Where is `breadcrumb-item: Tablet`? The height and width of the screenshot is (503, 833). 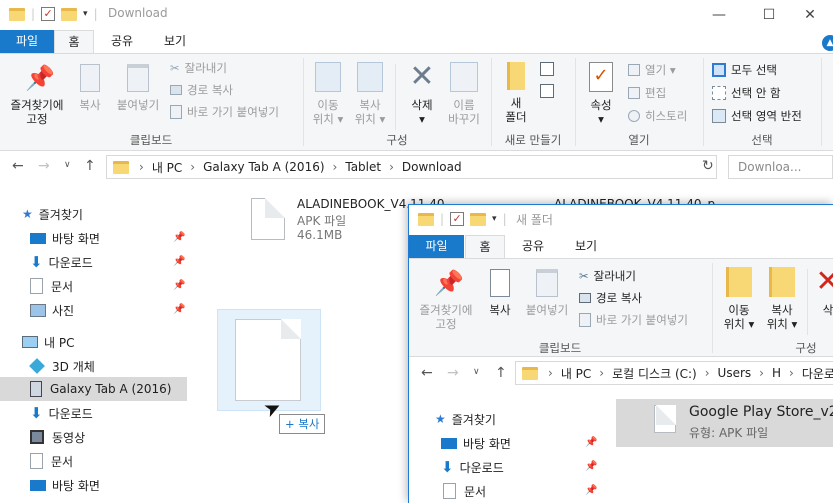 breadcrumb-item: Tablet is located at coordinates (363, 167).